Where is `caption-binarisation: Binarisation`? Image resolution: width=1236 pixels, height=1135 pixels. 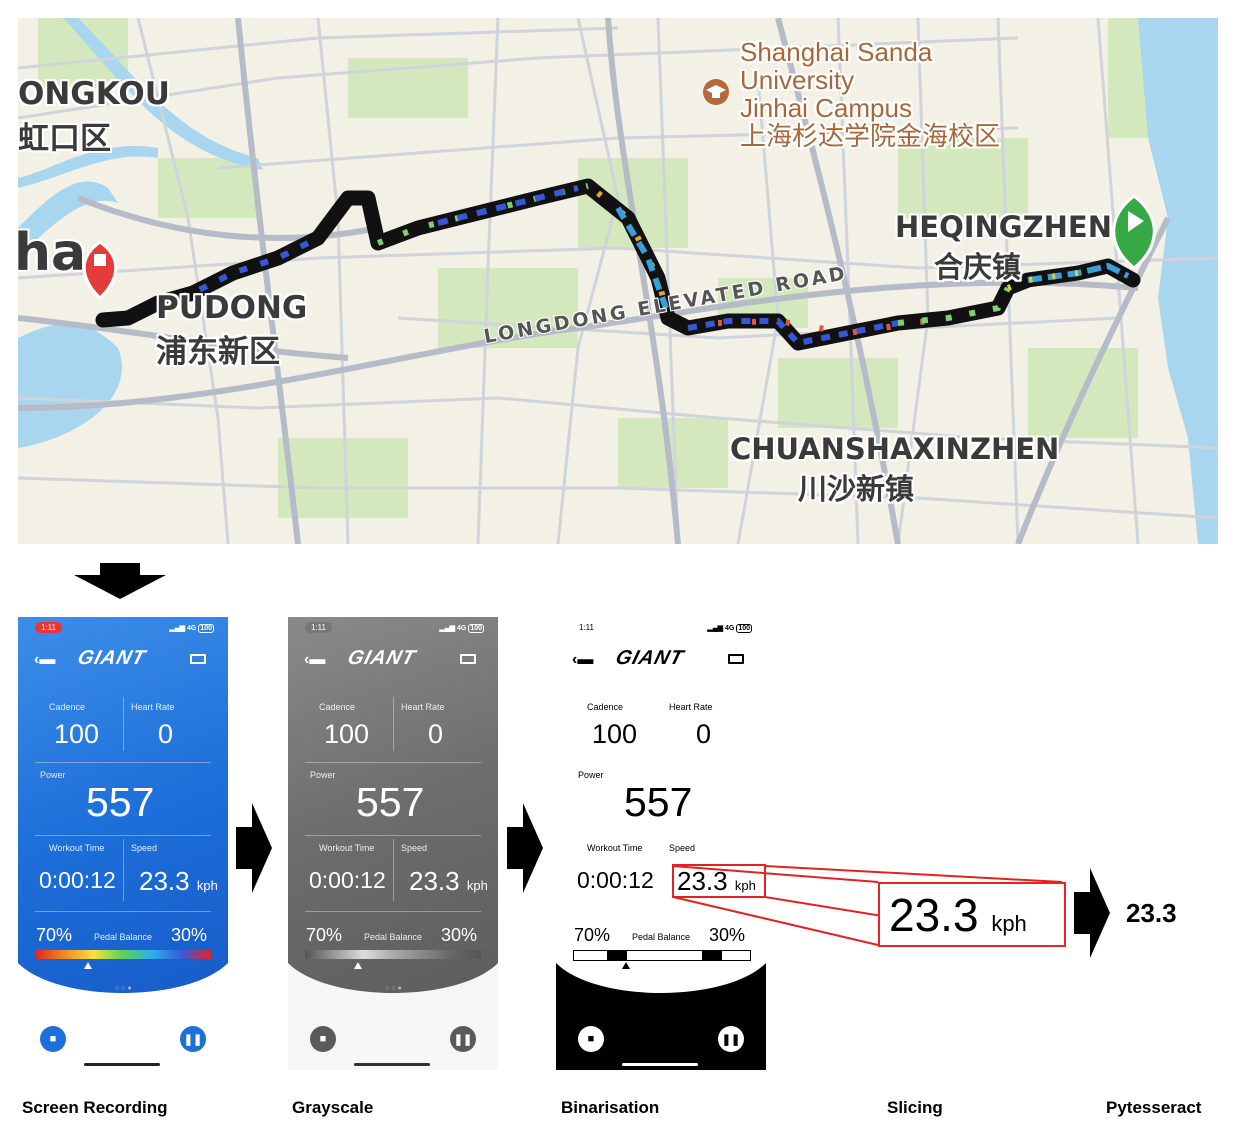
caption-binarisation: Binarisation is located at coordinates (610, 1107).